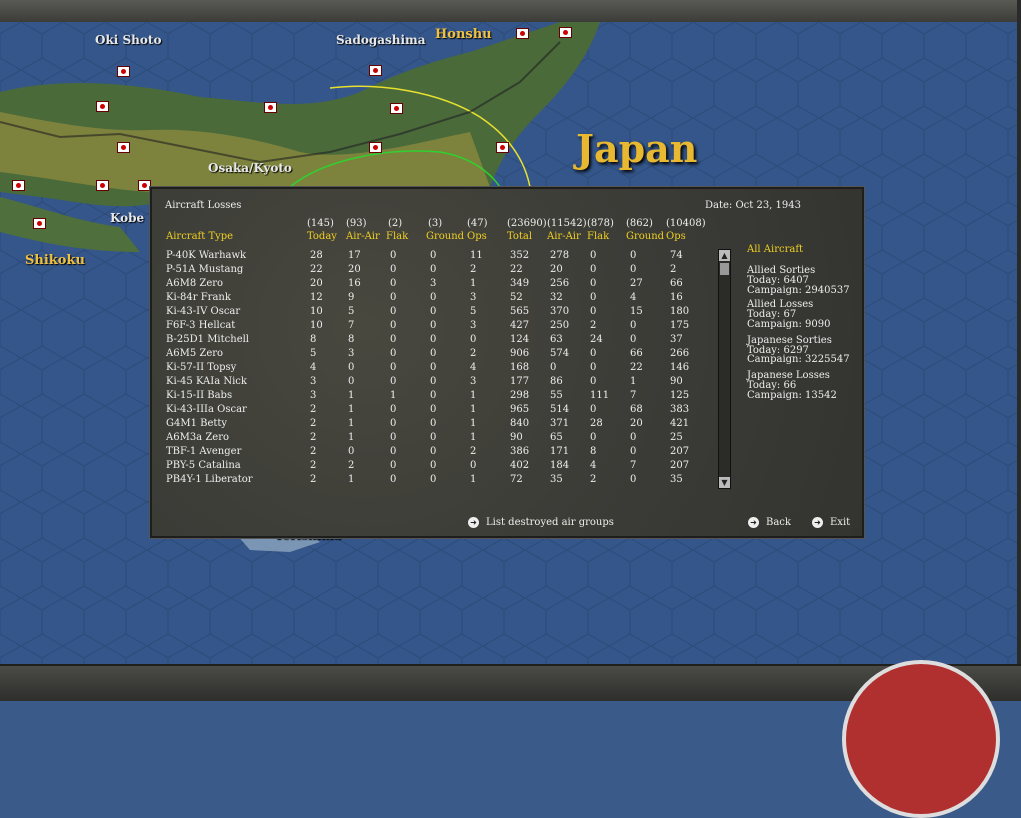  What do you see at coordinates (645, 236) in the screenshot?
I see `col-ground-campaign: Ground` at bounding box center [645, 236].